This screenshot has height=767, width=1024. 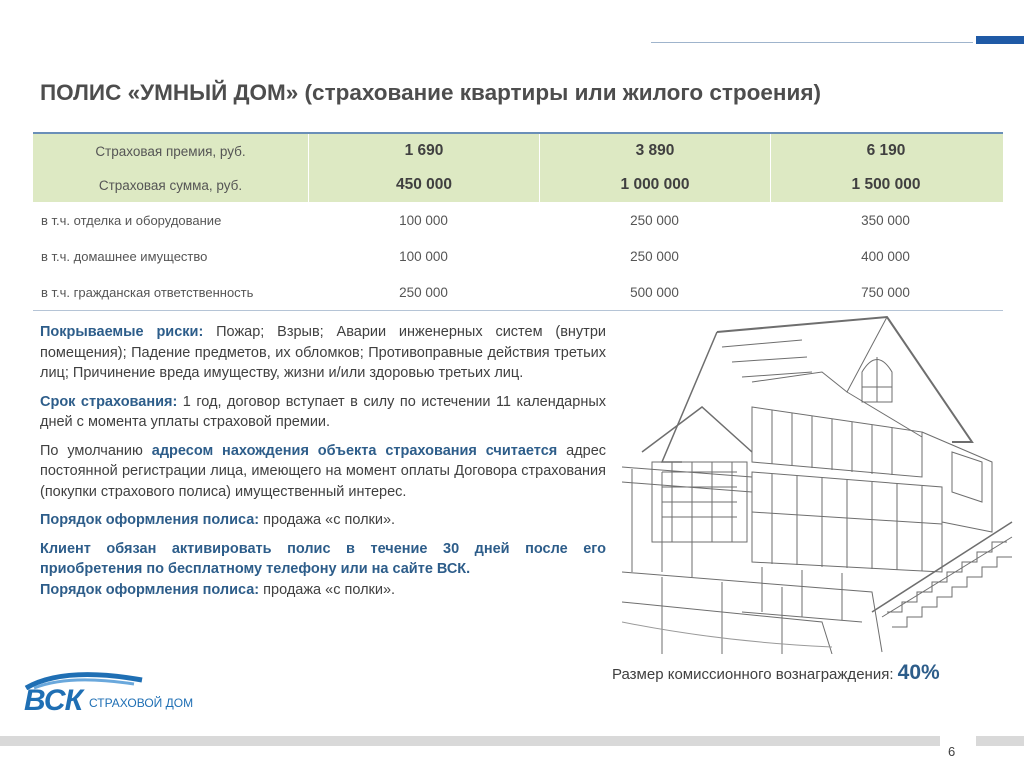 What do you see at coordinates (518, 310) in the screenshot?
I see `table-bottom-rule` at bounding box center [518, 310].